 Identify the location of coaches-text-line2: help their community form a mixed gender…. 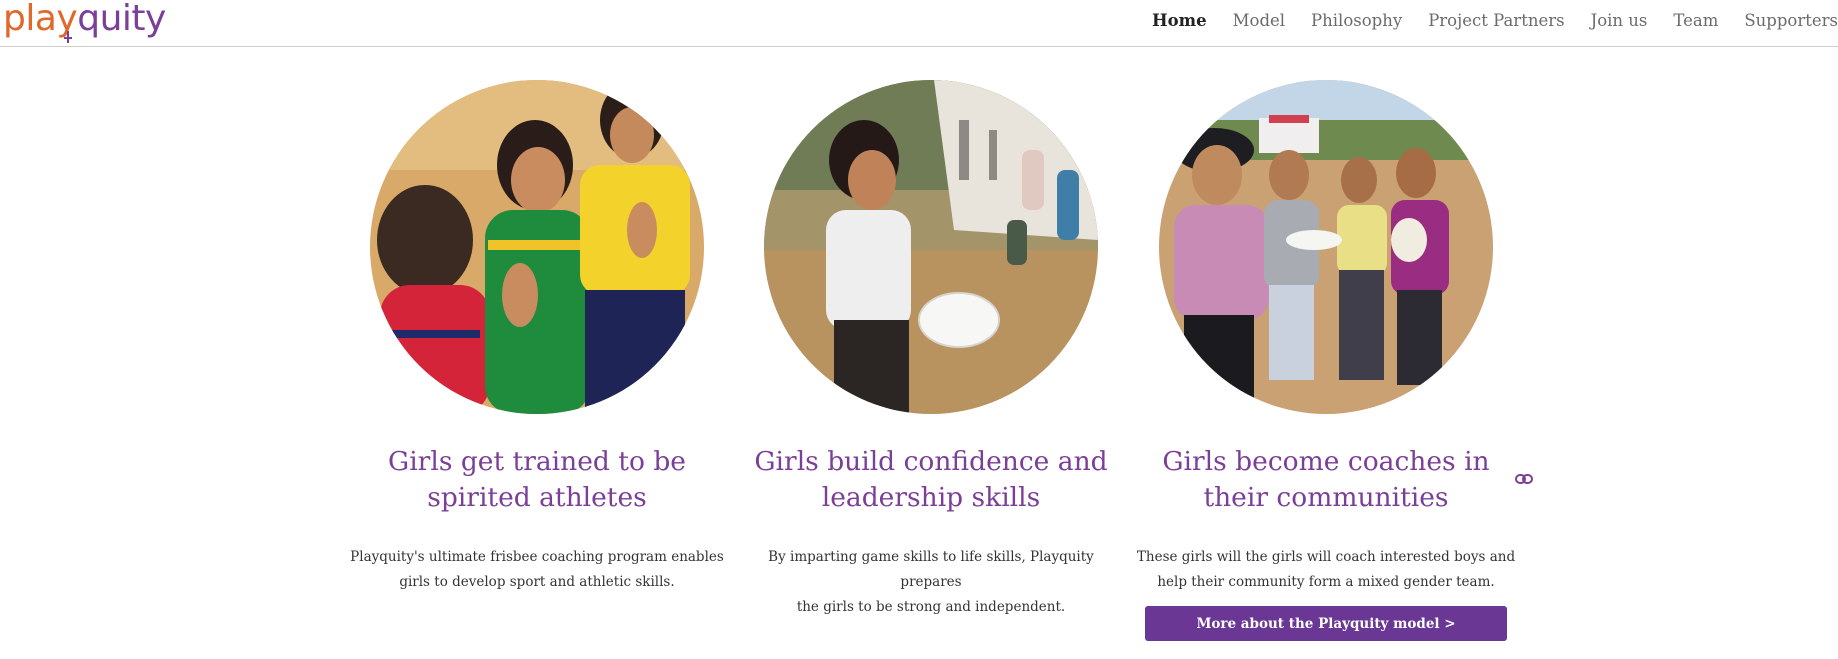
(1326, 582).